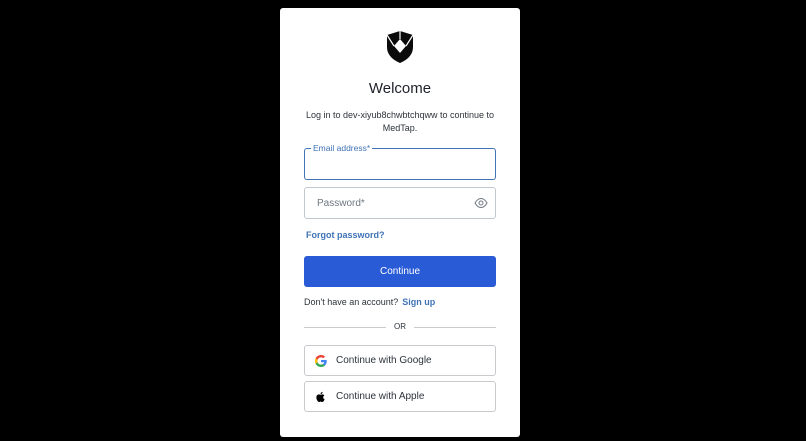 This screenshot has width=806, height=441. What do you see at coordinates (400, 88) in the screenshot?
I see `page-title: Welcome` at bounding box center [400, 88].